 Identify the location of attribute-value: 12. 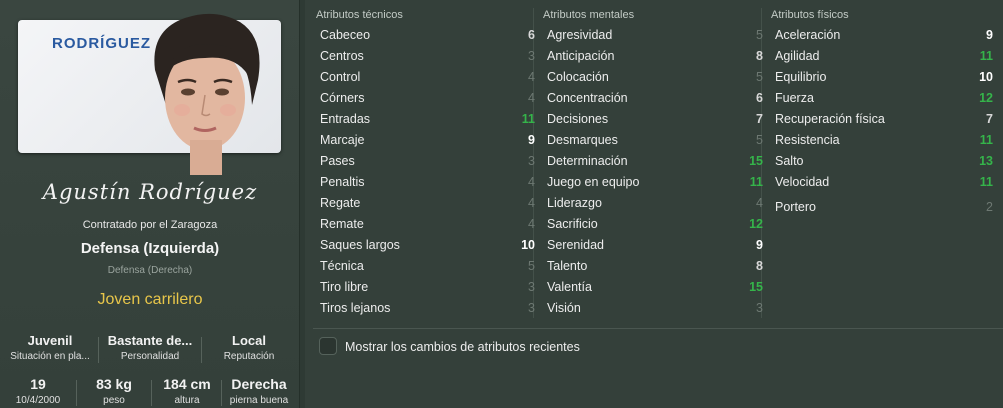
(756, 224).